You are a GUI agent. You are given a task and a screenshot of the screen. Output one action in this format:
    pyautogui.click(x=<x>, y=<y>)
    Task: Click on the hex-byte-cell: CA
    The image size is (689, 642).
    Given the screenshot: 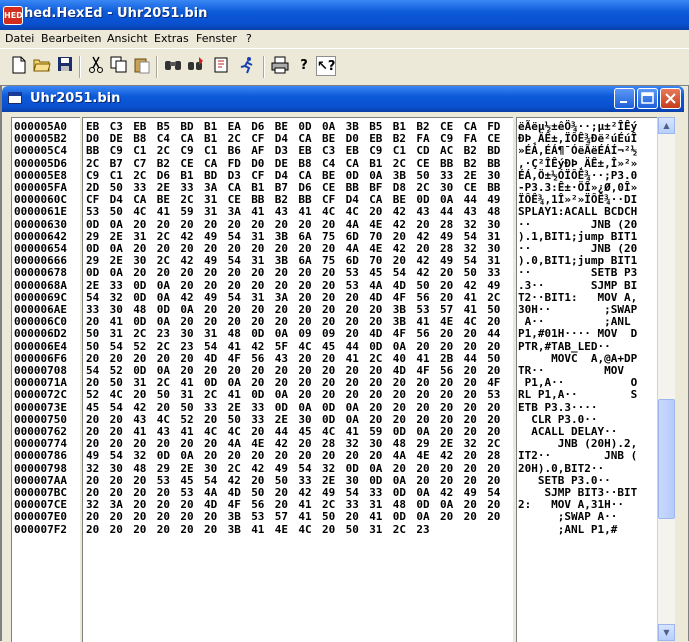 What is the action you would take?
    pyautogui.click(x=474, y=126)
    